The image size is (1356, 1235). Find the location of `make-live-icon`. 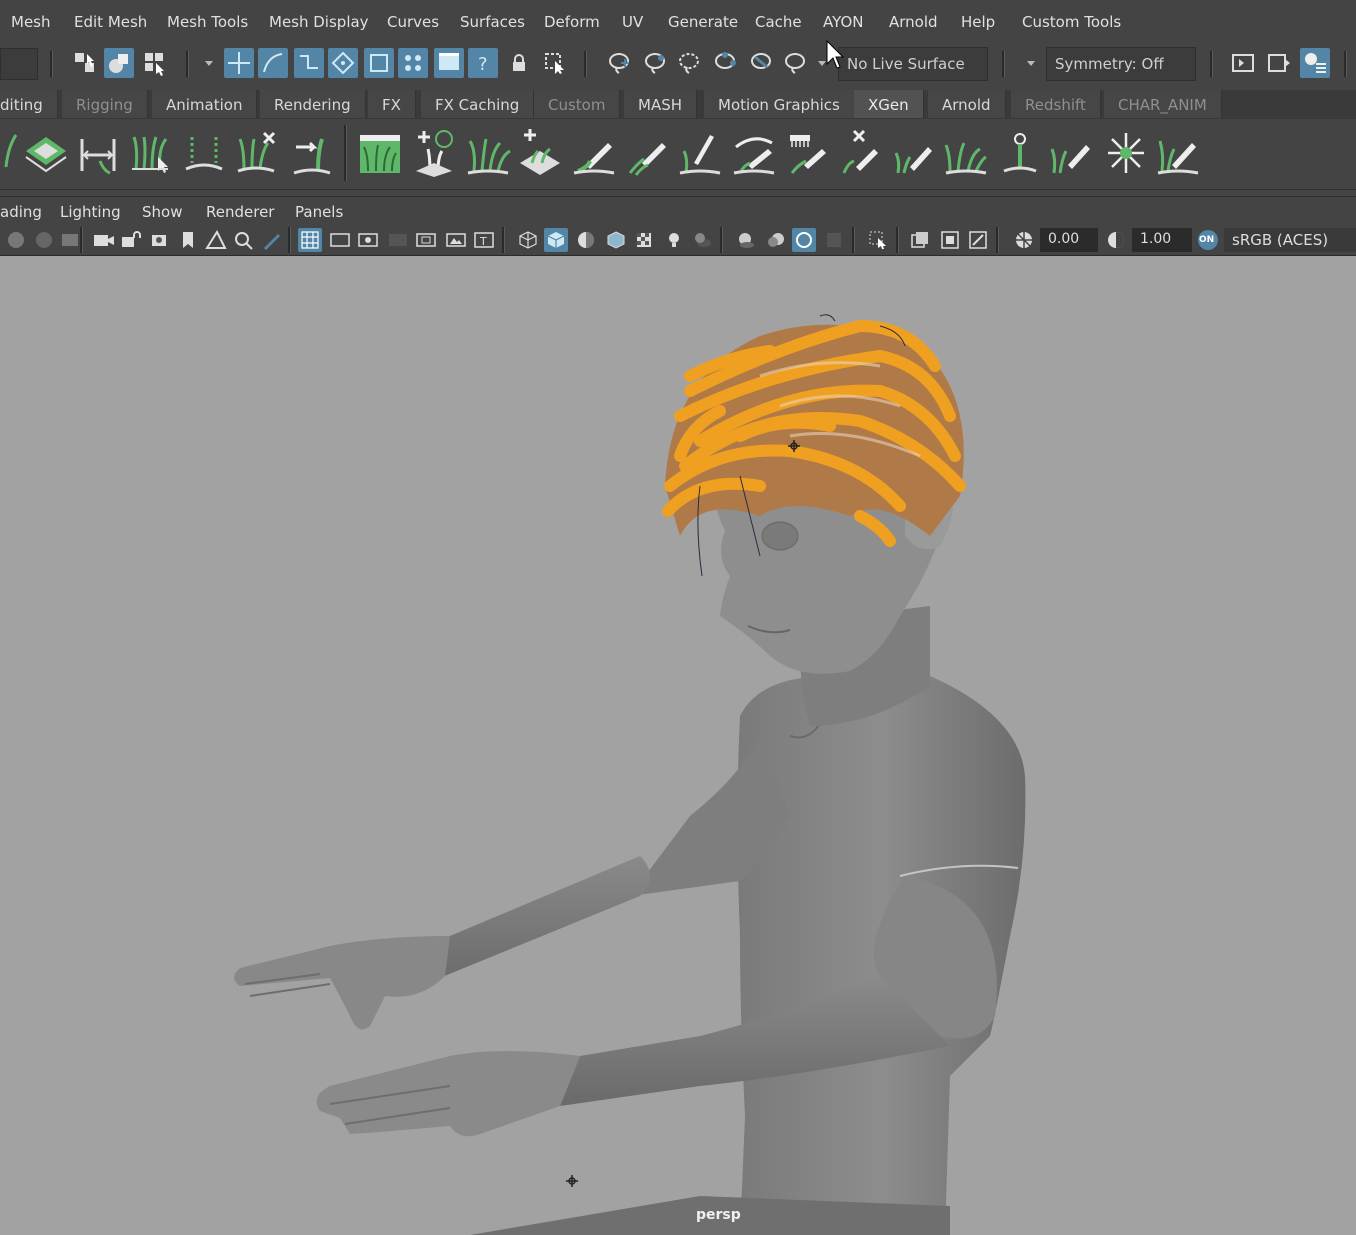

make-live-icon is located at coordinates (413, 63).